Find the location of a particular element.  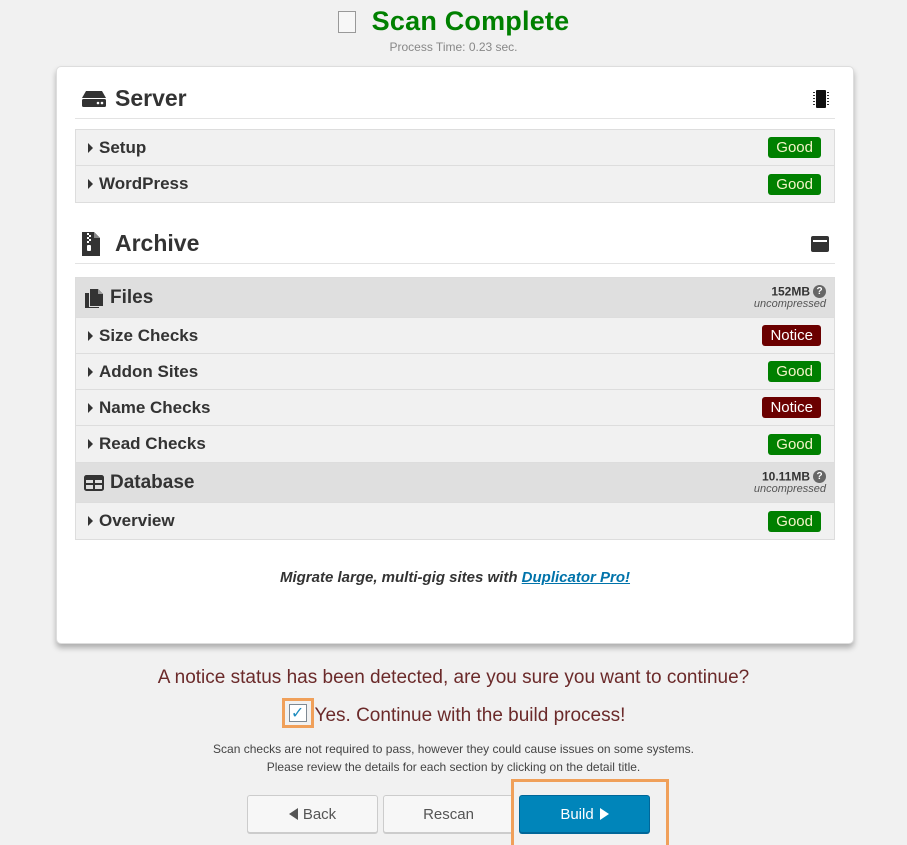

check-title: Addon Sites is located at coordinates (148, 372).